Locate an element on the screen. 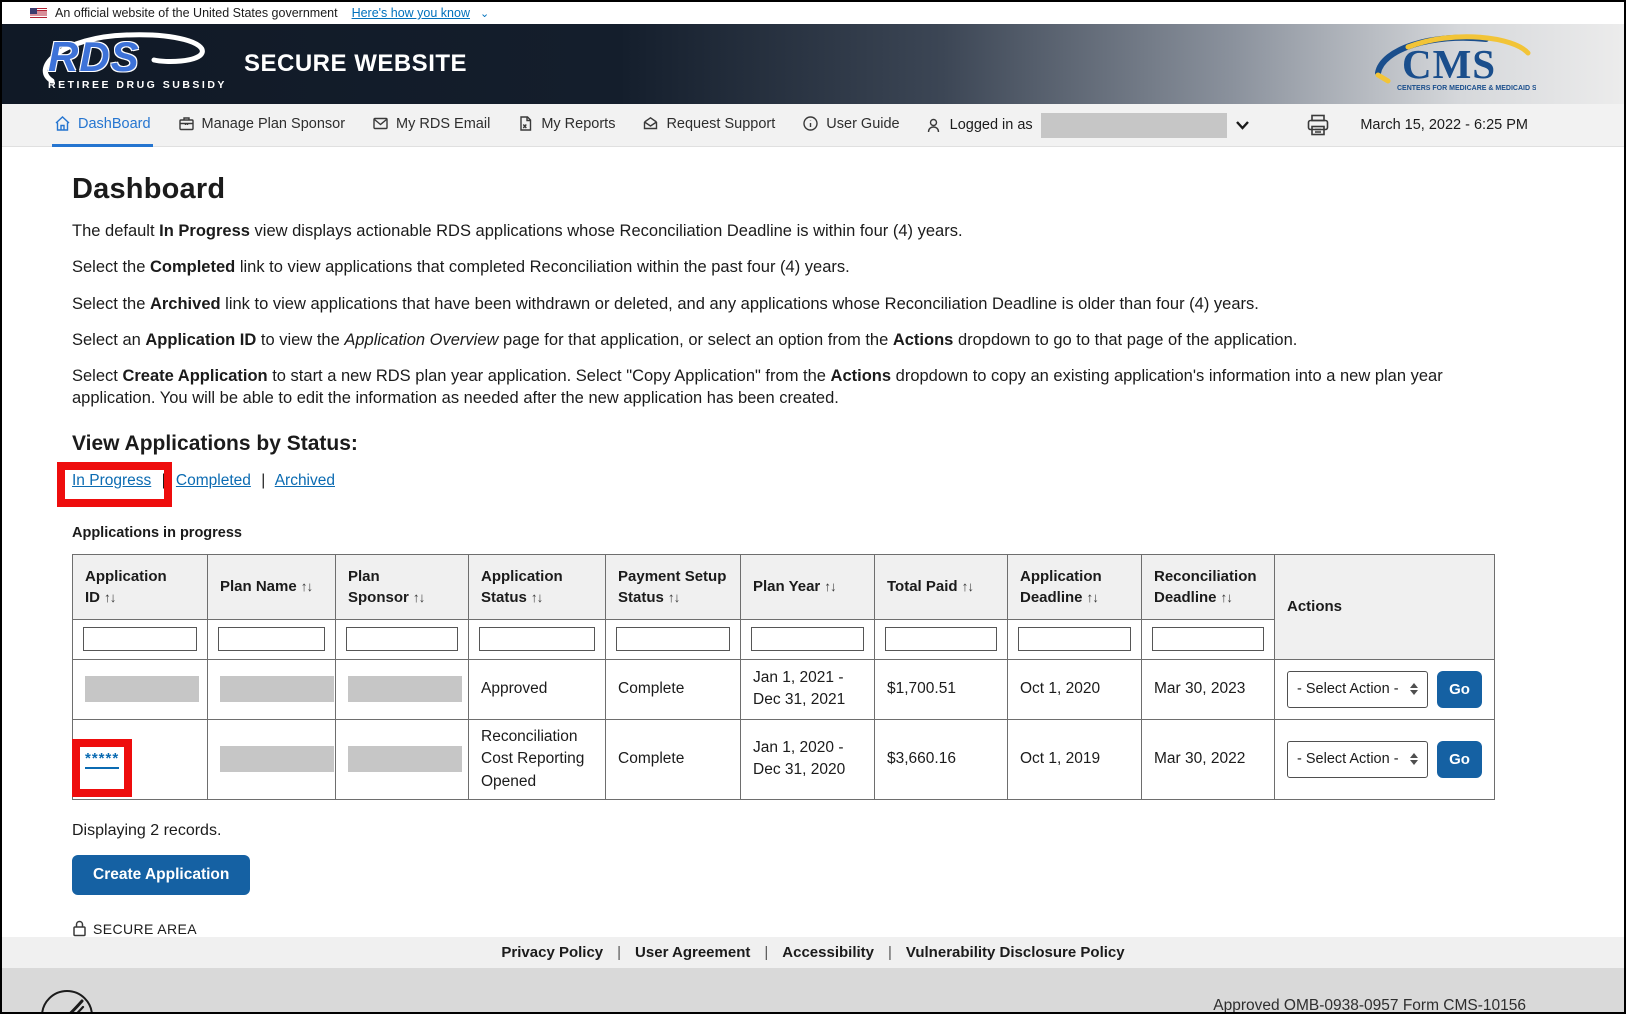 This screenshot has height=1014, width=1626. logged-in-label: Logged in as is located at coordinates (991, 125).